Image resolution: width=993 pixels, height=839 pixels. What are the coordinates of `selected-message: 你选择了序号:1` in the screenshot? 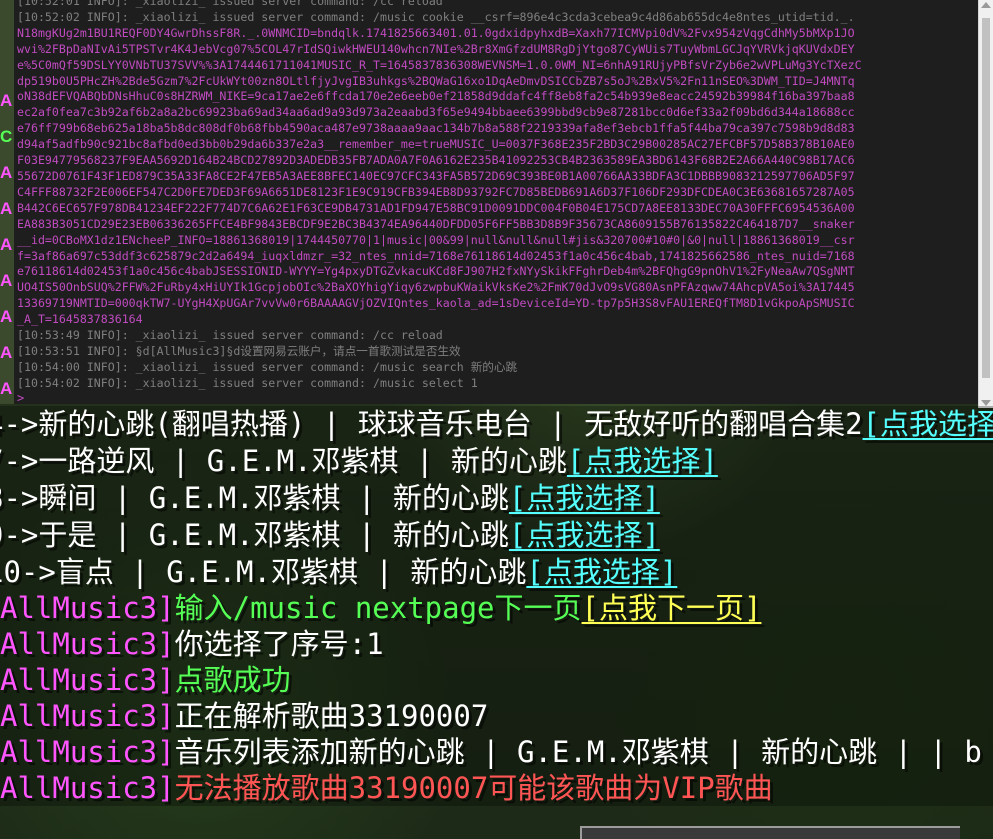 It's located at (279, 644).